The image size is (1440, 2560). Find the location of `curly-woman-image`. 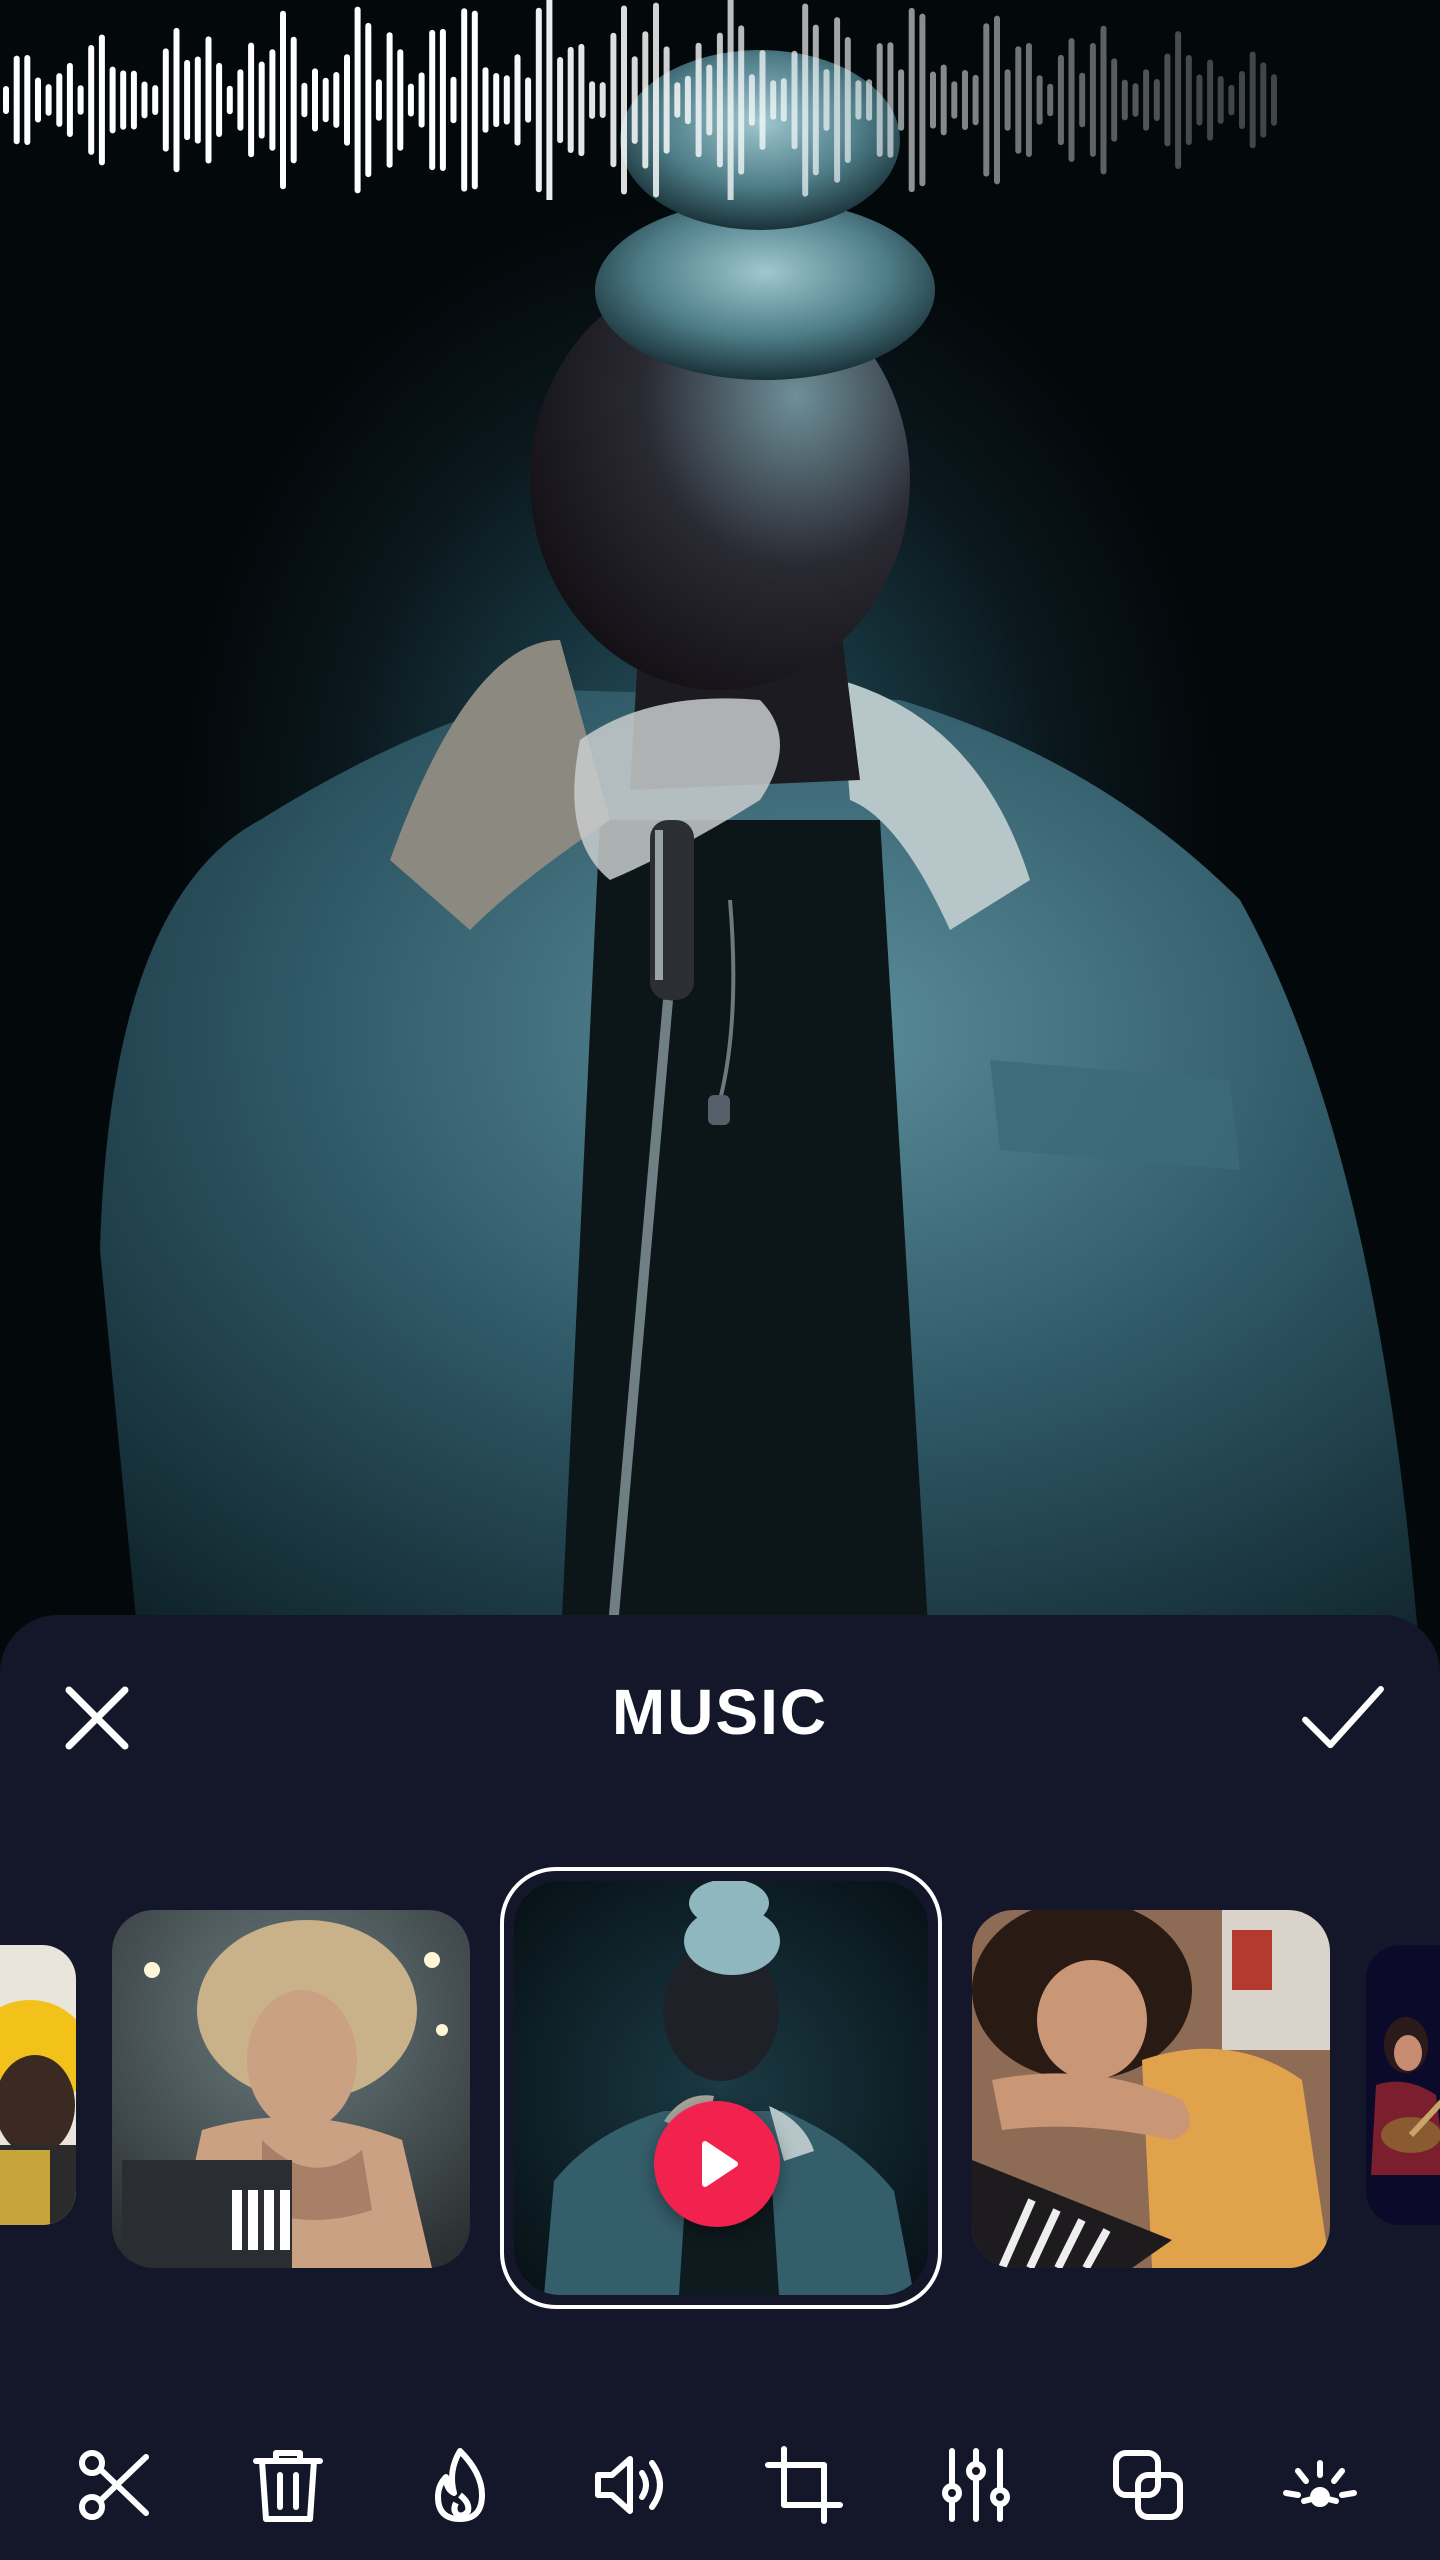

curly-woman-image is located at coordinates (291, 2089).